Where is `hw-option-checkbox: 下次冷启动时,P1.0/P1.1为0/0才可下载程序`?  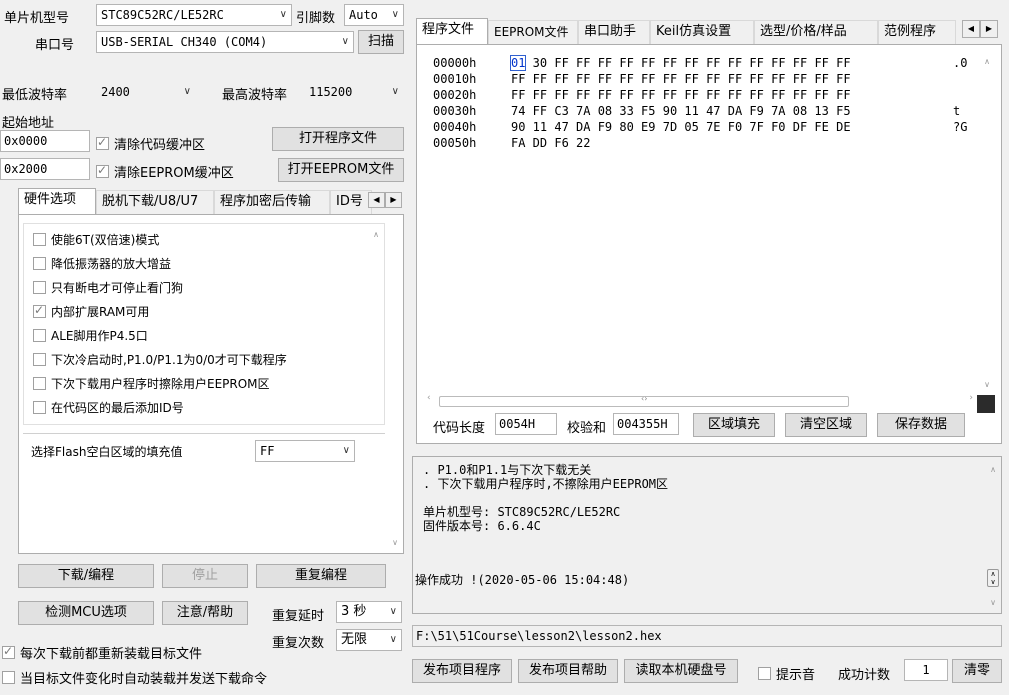
hw-option-checkbox: 下次冷启动时,P1.0/P1.1为0/0才可下载程序 is located at coordinates (160, 359).